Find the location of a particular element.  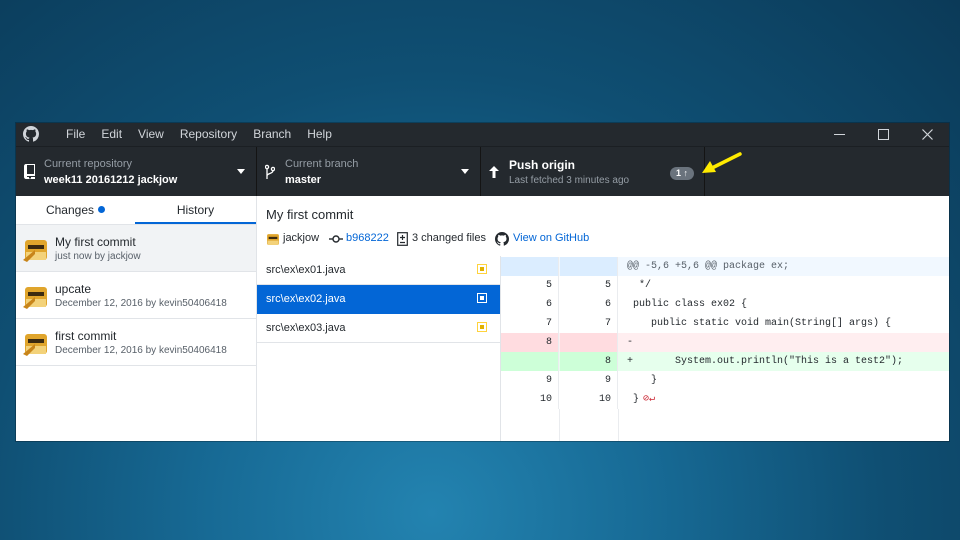

commit-sha-link: b968222 is located at coordinates (367, 238).